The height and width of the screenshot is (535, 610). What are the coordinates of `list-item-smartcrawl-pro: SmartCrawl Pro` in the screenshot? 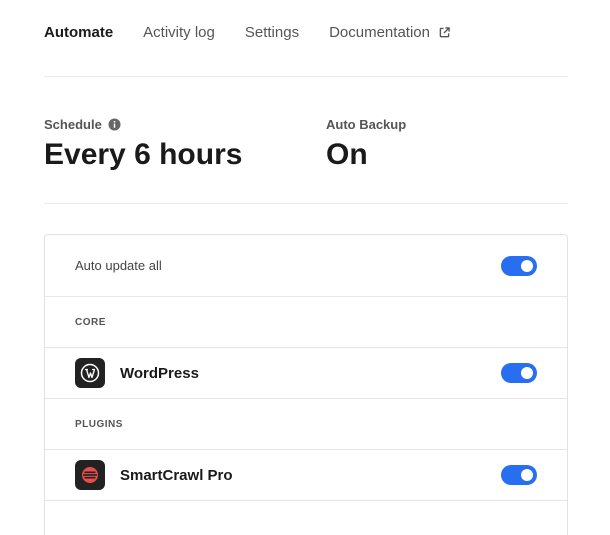 It's located at (306, 475).